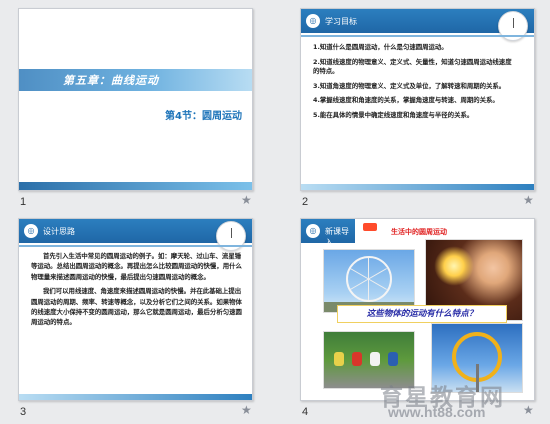 This screenshot has height=424, width=550. Describe the element at coordinates (419, 232) in the screenshot. I see `section-caption: 生活中的圆周运动` at that location.